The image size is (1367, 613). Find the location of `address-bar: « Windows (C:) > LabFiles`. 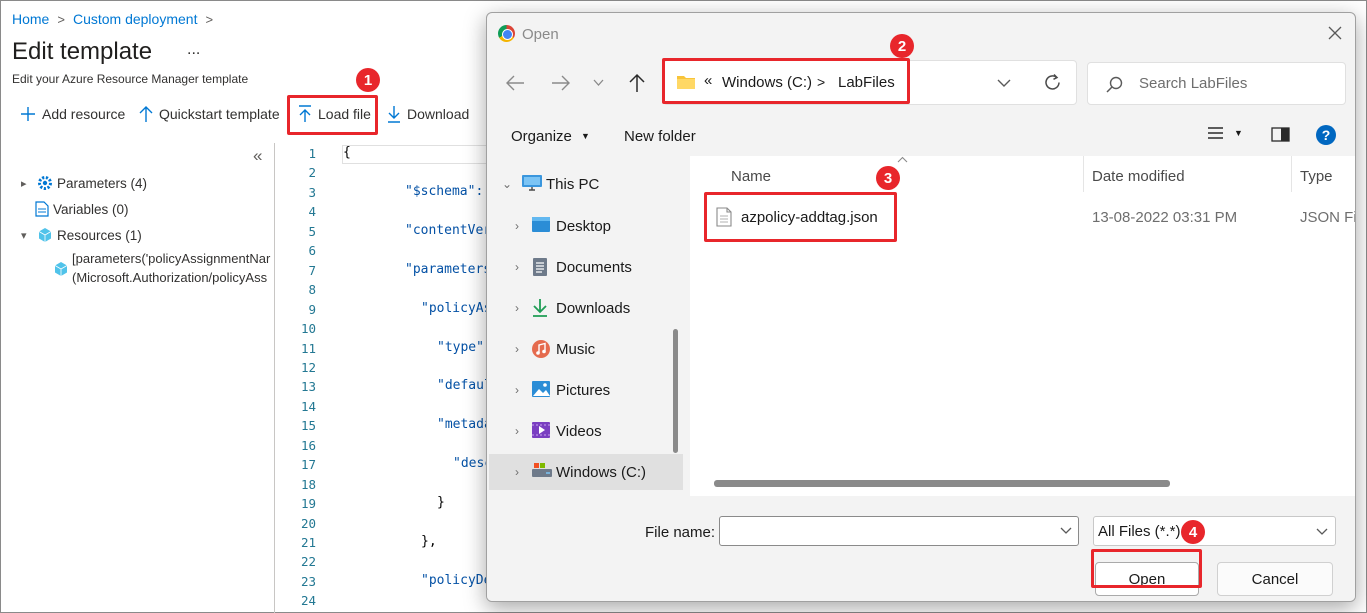

address-bar: « Windows (C:) > LabFiles is located at coordinates (870, 82).